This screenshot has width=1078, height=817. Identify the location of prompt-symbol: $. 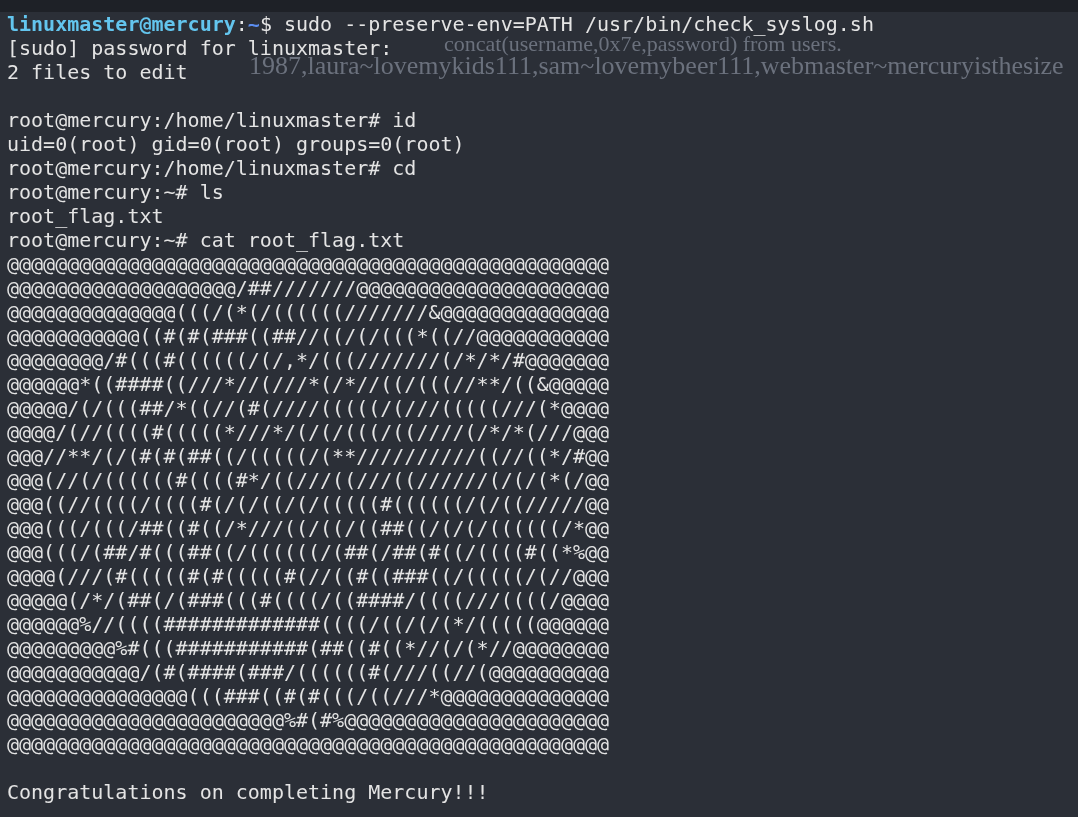
(265, 24).